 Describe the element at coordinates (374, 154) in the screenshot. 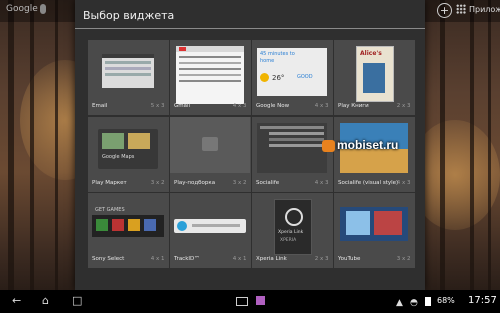

I see `widget-tile-socialife-visual: Socialife (visual style) 4 x 3` at that location.